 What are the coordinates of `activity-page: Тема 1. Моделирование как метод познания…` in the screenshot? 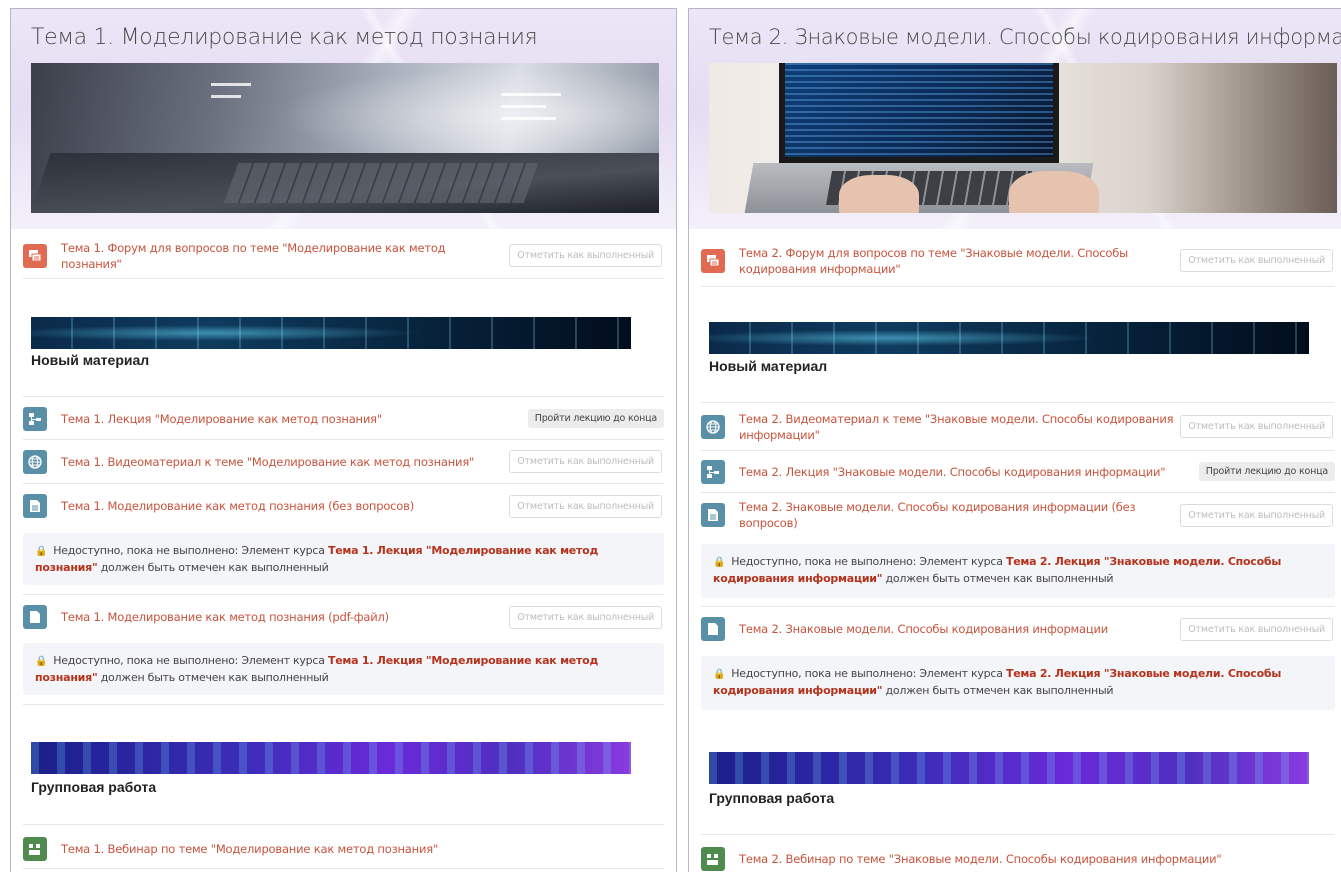 It's located at (343, 506).